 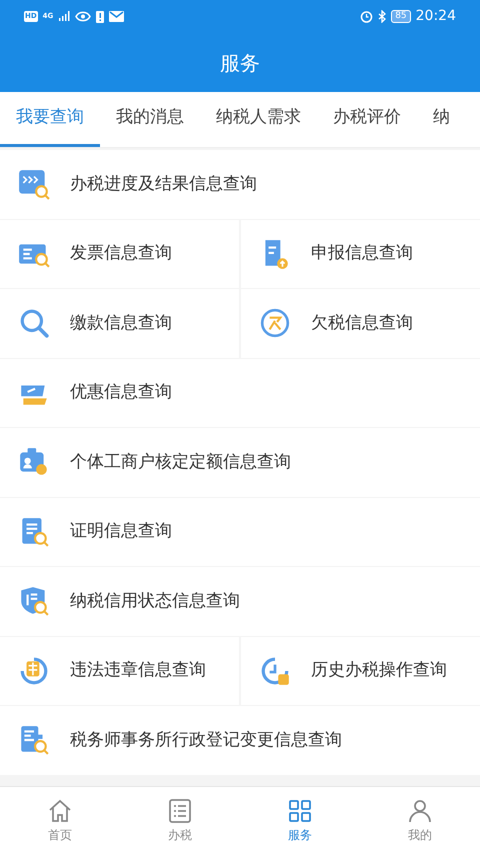 I want to click on query-item: 办税进度及结果信息查询, so click(x=240, y=184).